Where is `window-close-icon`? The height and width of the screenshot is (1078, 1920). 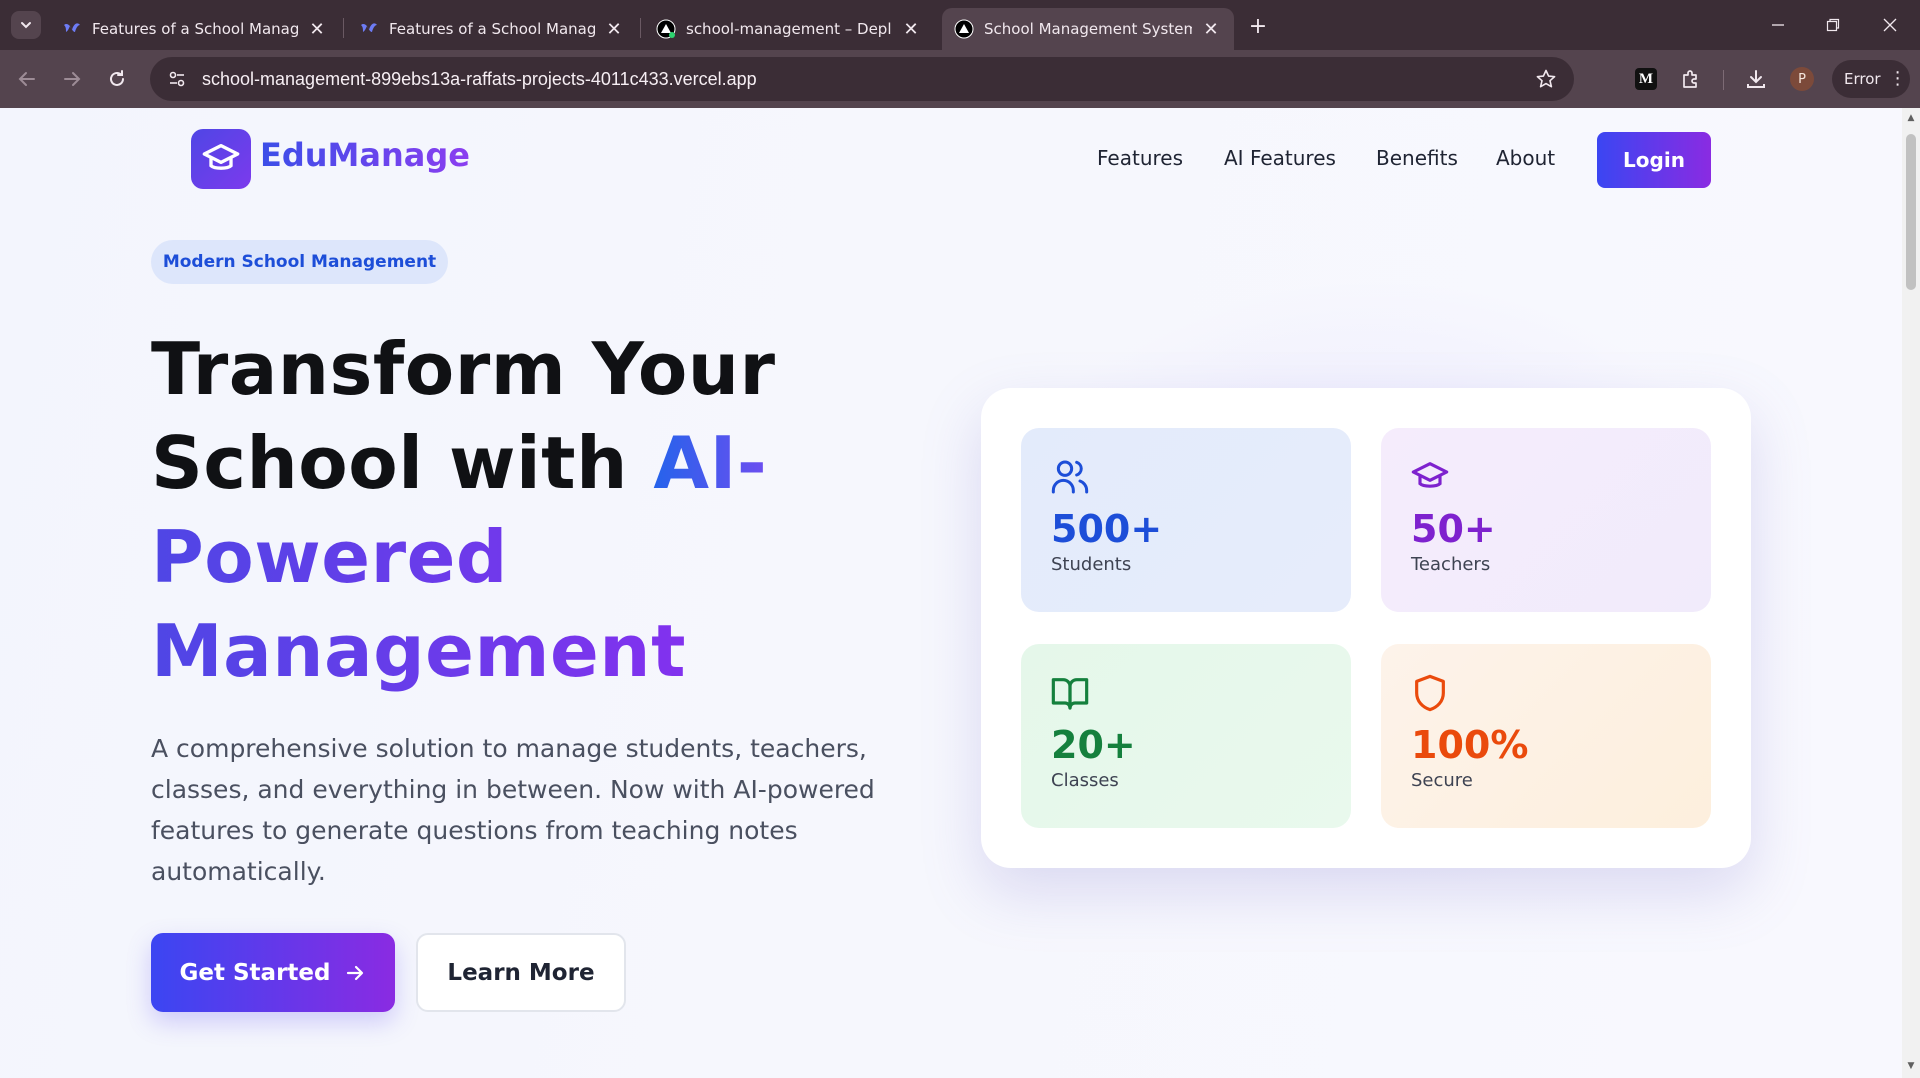
window-close-icon is located at coordinates (1890, 25).